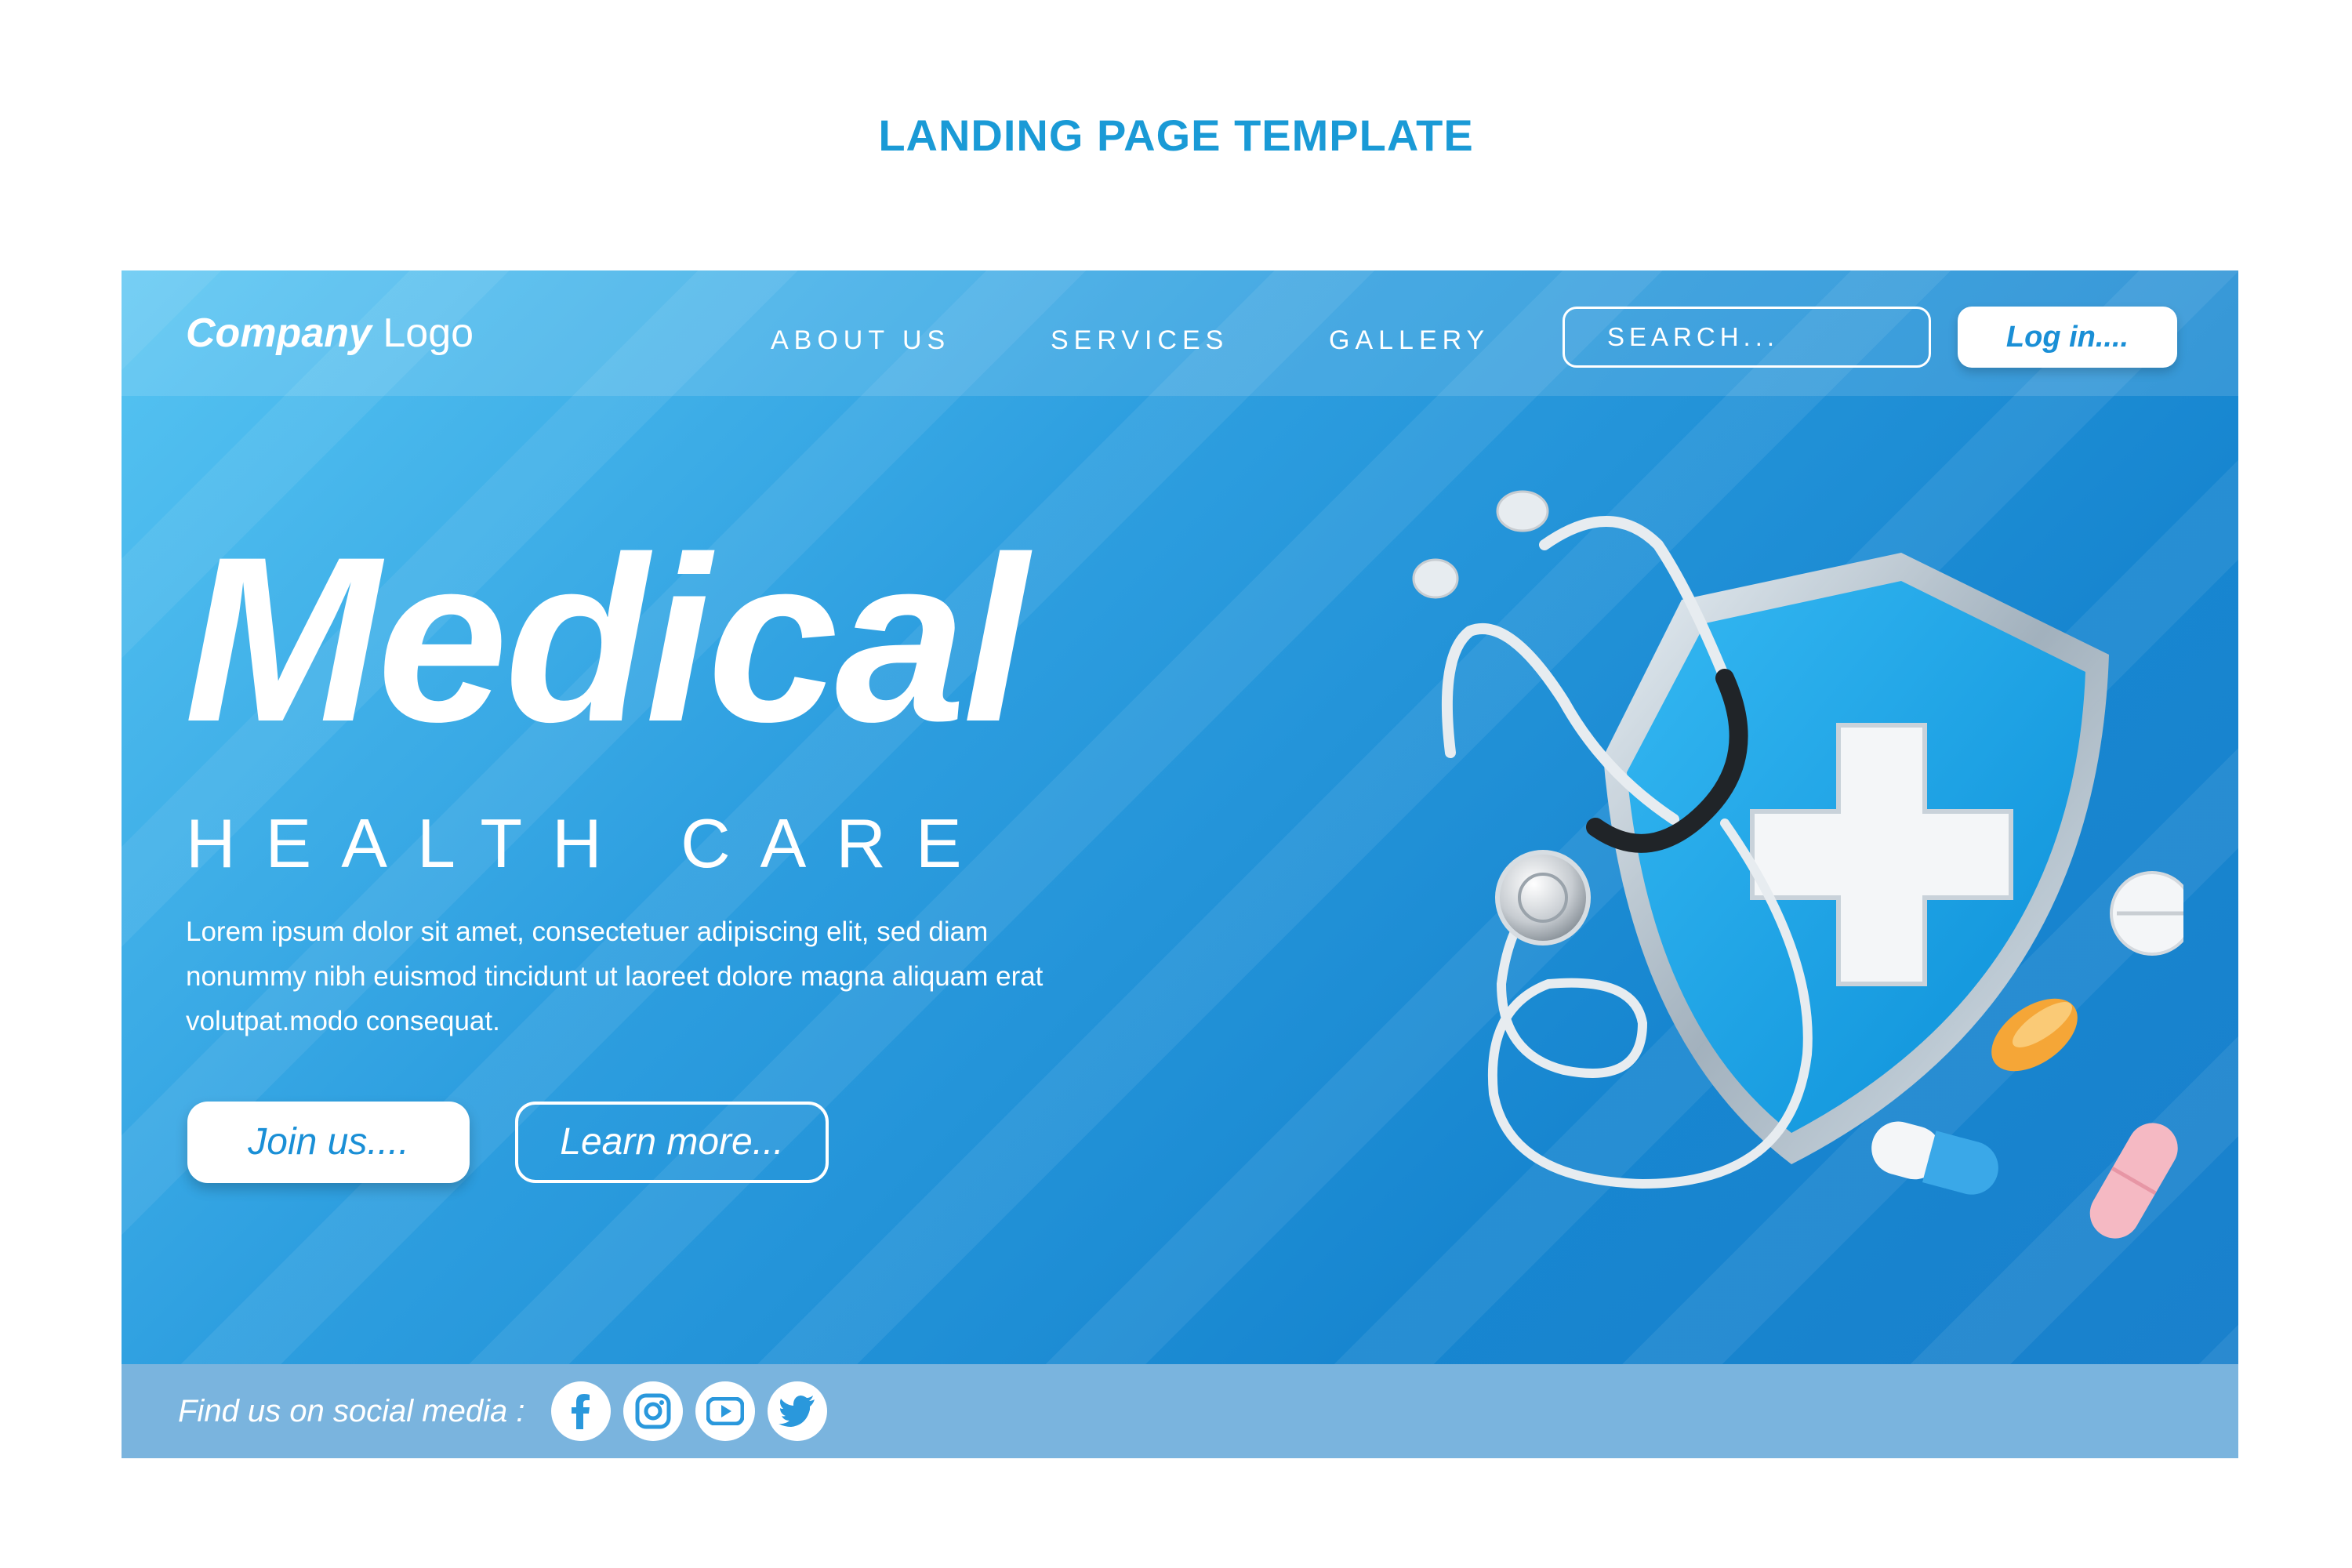 This screenshot has height=1568, width=2352. Describe the element at coordinates (589, 843) in the screenshot. I see `hero-subtitle: HEALTH CARE` at that location.